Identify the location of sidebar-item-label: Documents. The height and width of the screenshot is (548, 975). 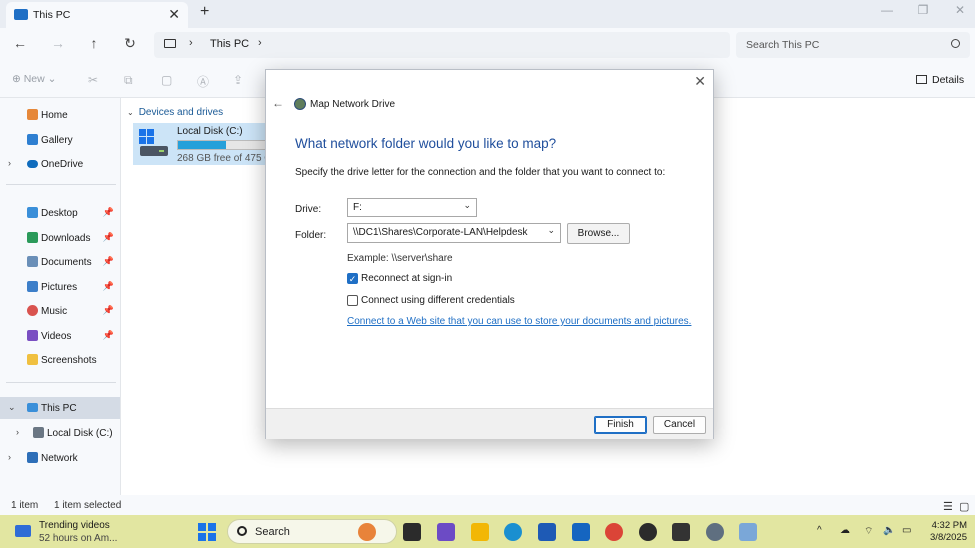
(66, 262).